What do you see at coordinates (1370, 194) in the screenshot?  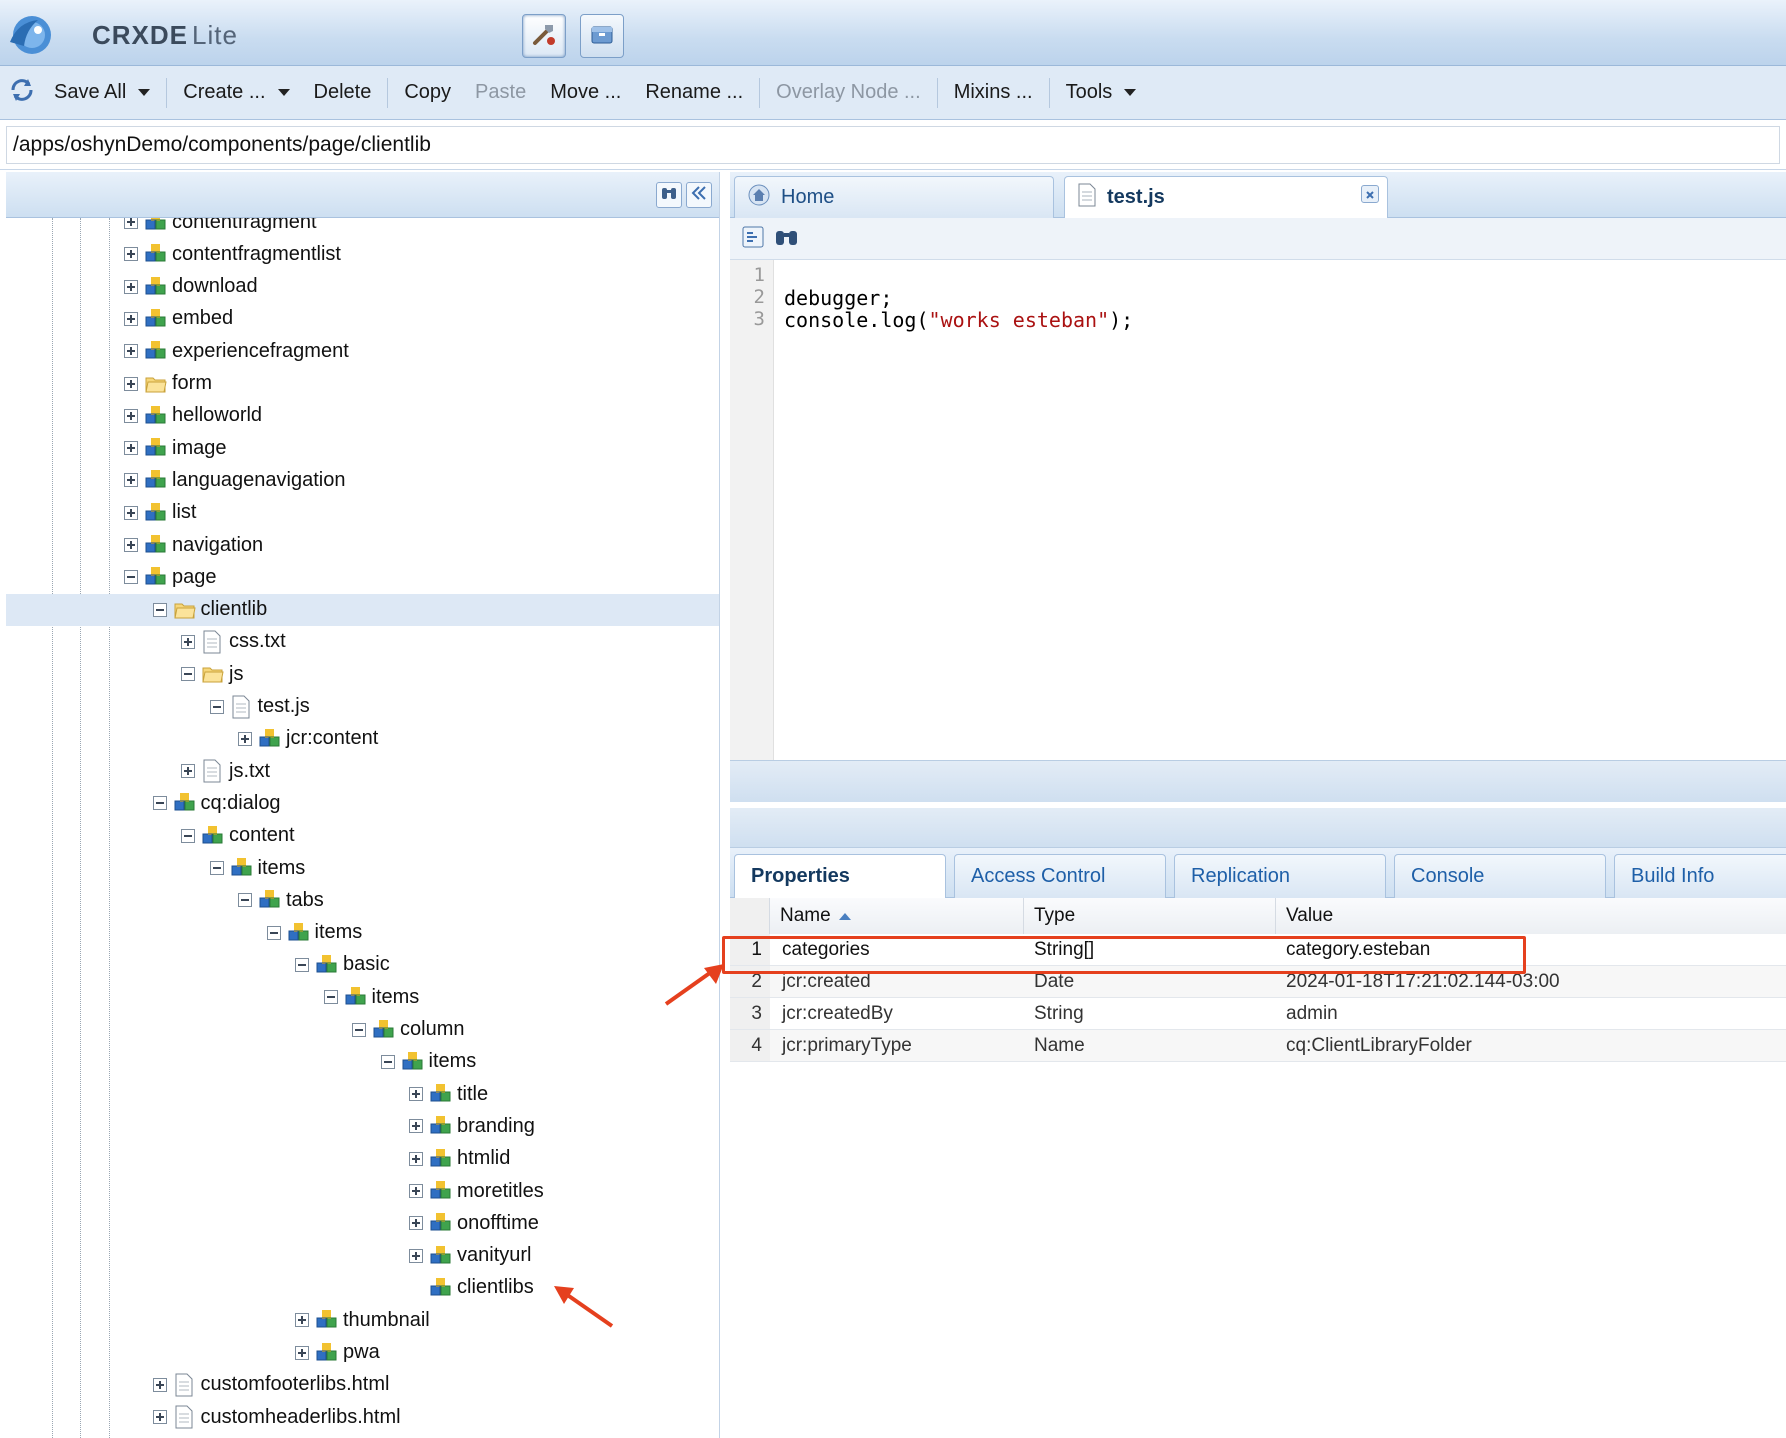 I see `close-tab-button` at bounding box center [1370, 194].